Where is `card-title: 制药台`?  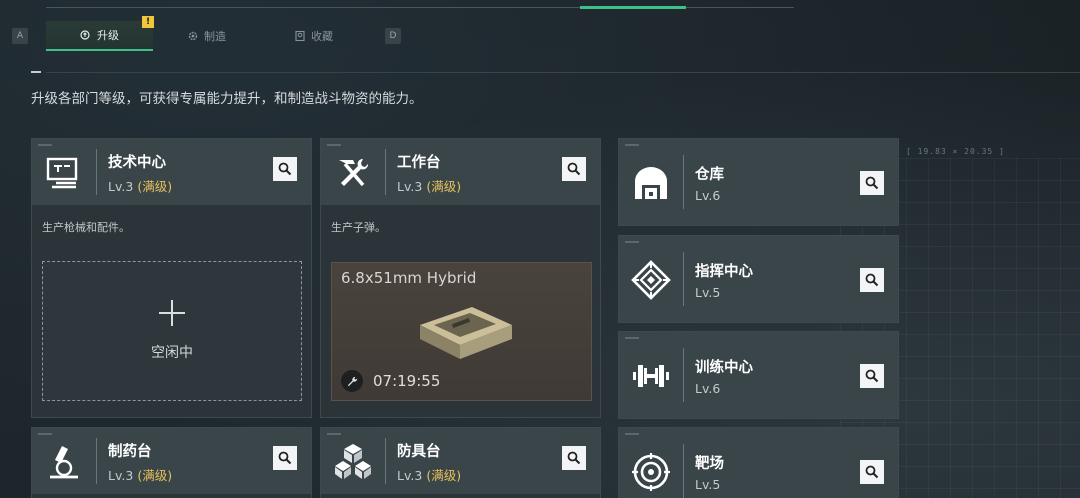
card-title: 制药台 is located at coordinates (130, 452).